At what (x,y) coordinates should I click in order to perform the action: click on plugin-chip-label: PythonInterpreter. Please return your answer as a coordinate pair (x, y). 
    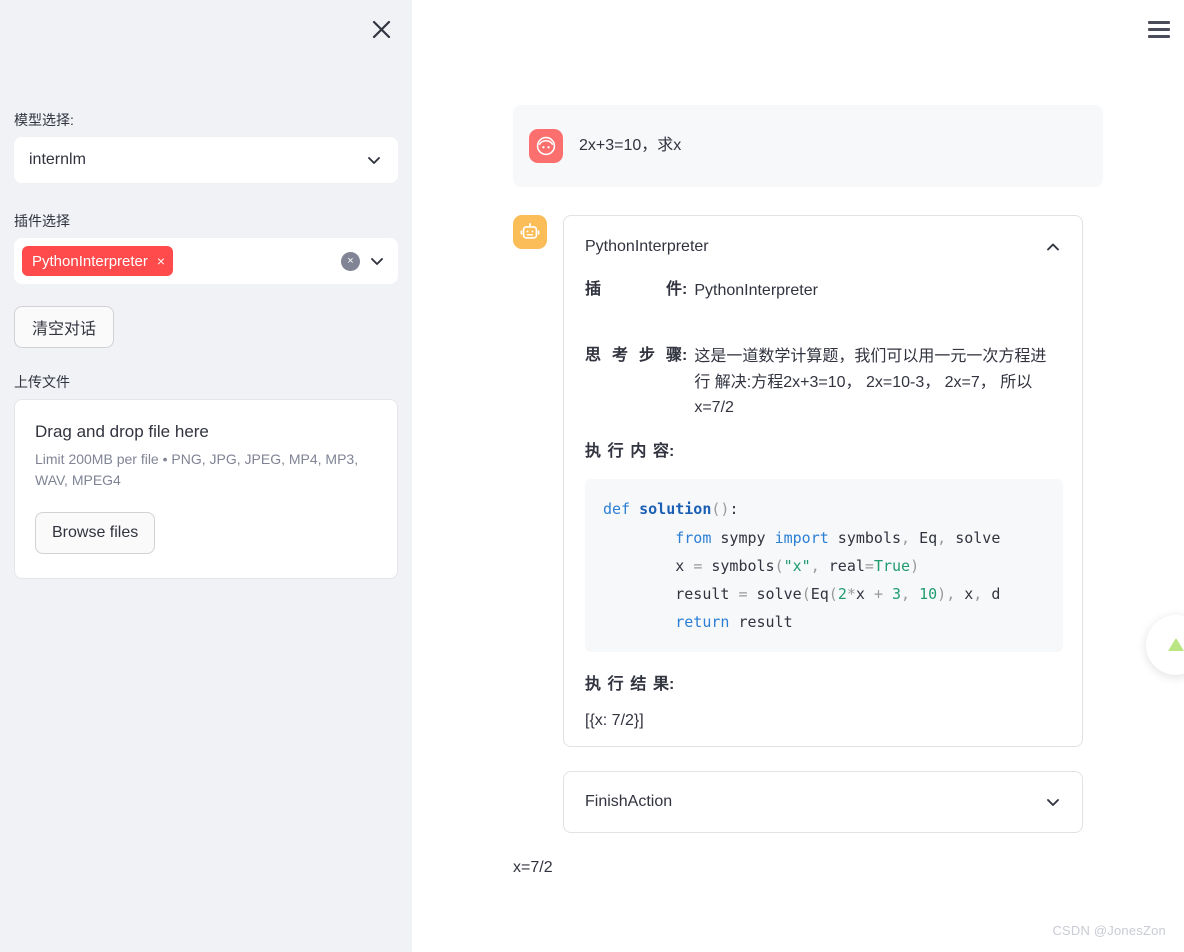
    Looking at the image, I should click on (90, 261).